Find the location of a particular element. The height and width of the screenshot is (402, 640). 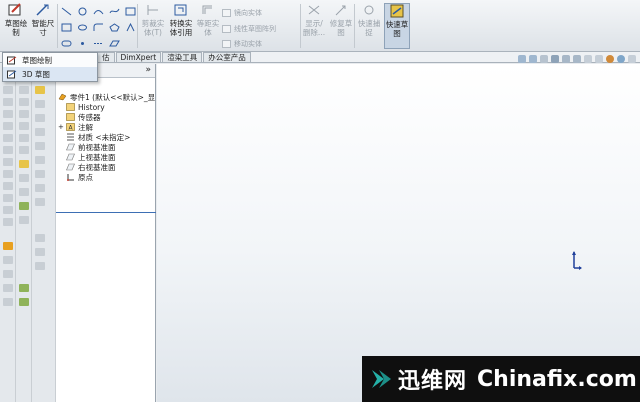

repair-sketch-button: 修复草 图 is located at coordinates (341, 26).